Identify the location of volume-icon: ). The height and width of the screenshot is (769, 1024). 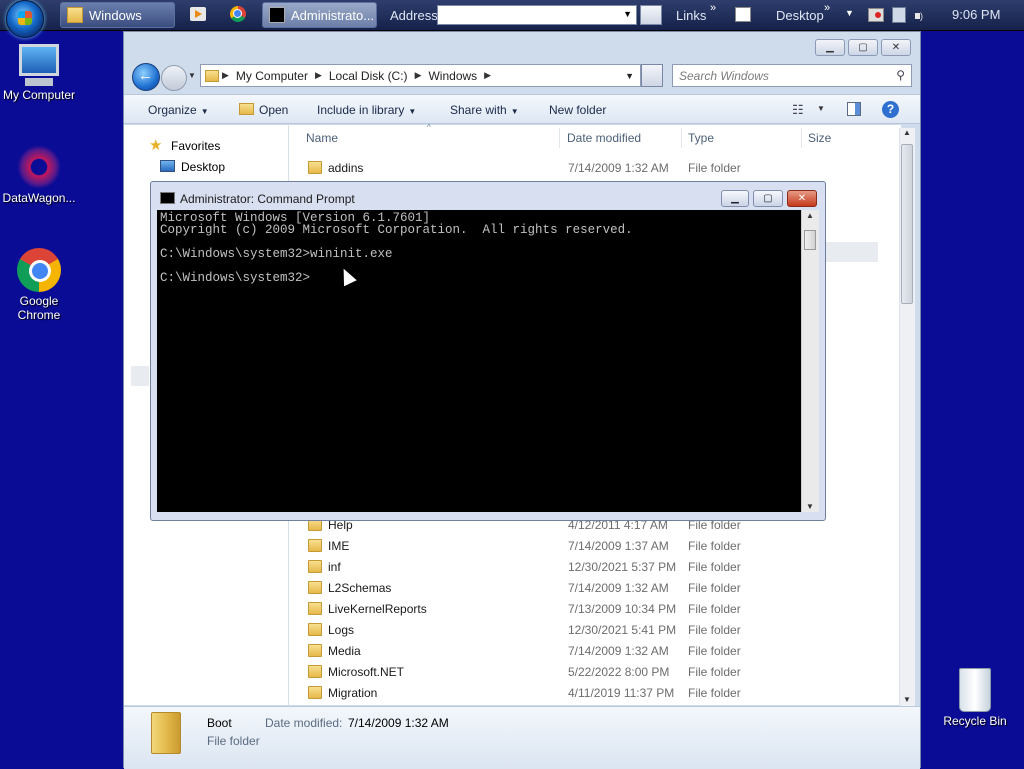
(922, 14).